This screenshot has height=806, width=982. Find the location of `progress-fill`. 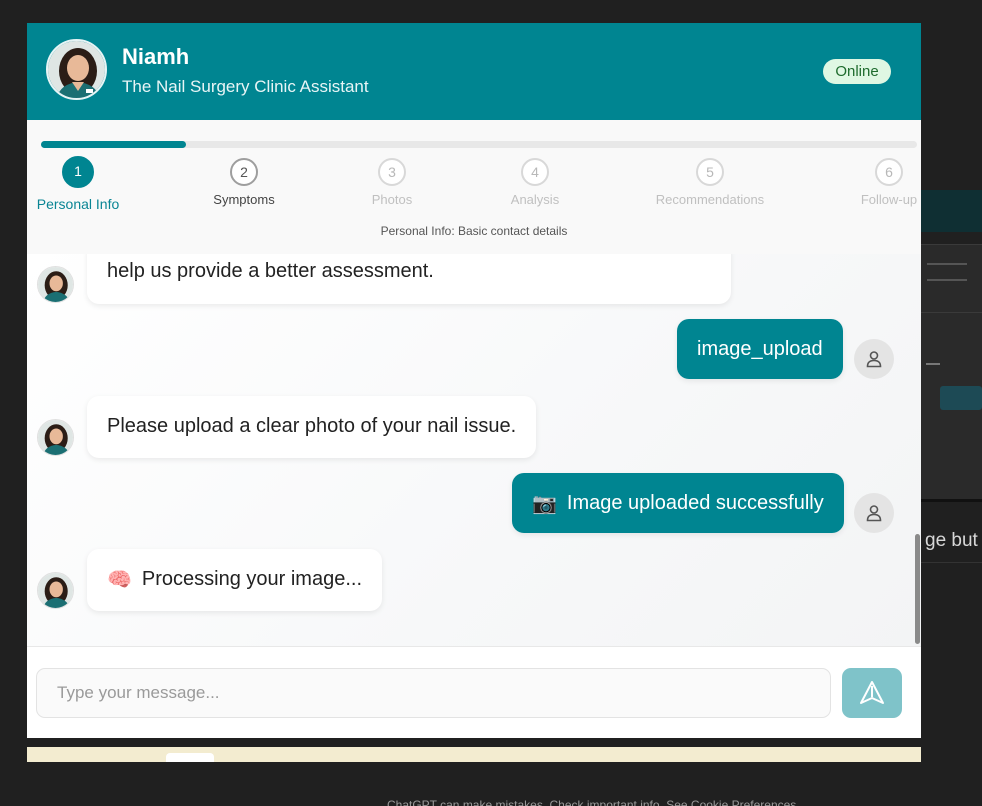

progress-fill is located at coordinates (114, 144).